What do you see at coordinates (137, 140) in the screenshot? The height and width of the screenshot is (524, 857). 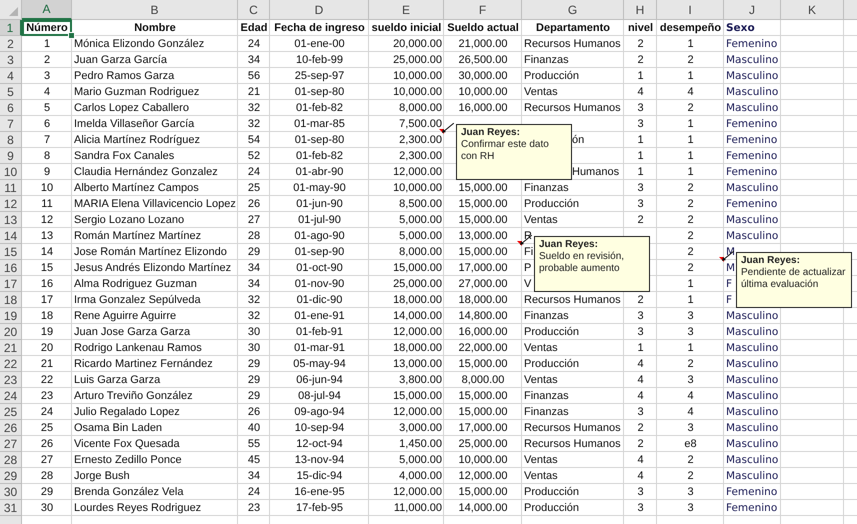 I see `cell-text: Alicia Martínez Rodríguez` at bounding box center [137, 140].